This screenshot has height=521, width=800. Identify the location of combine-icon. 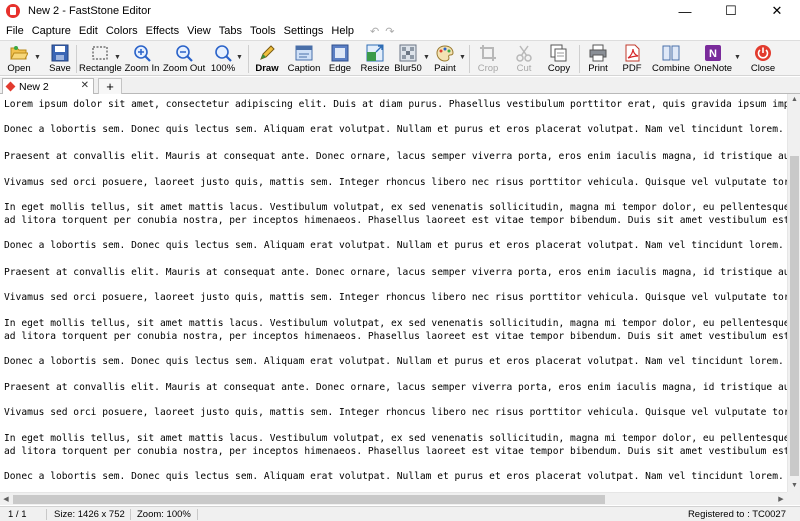
(671, 53).